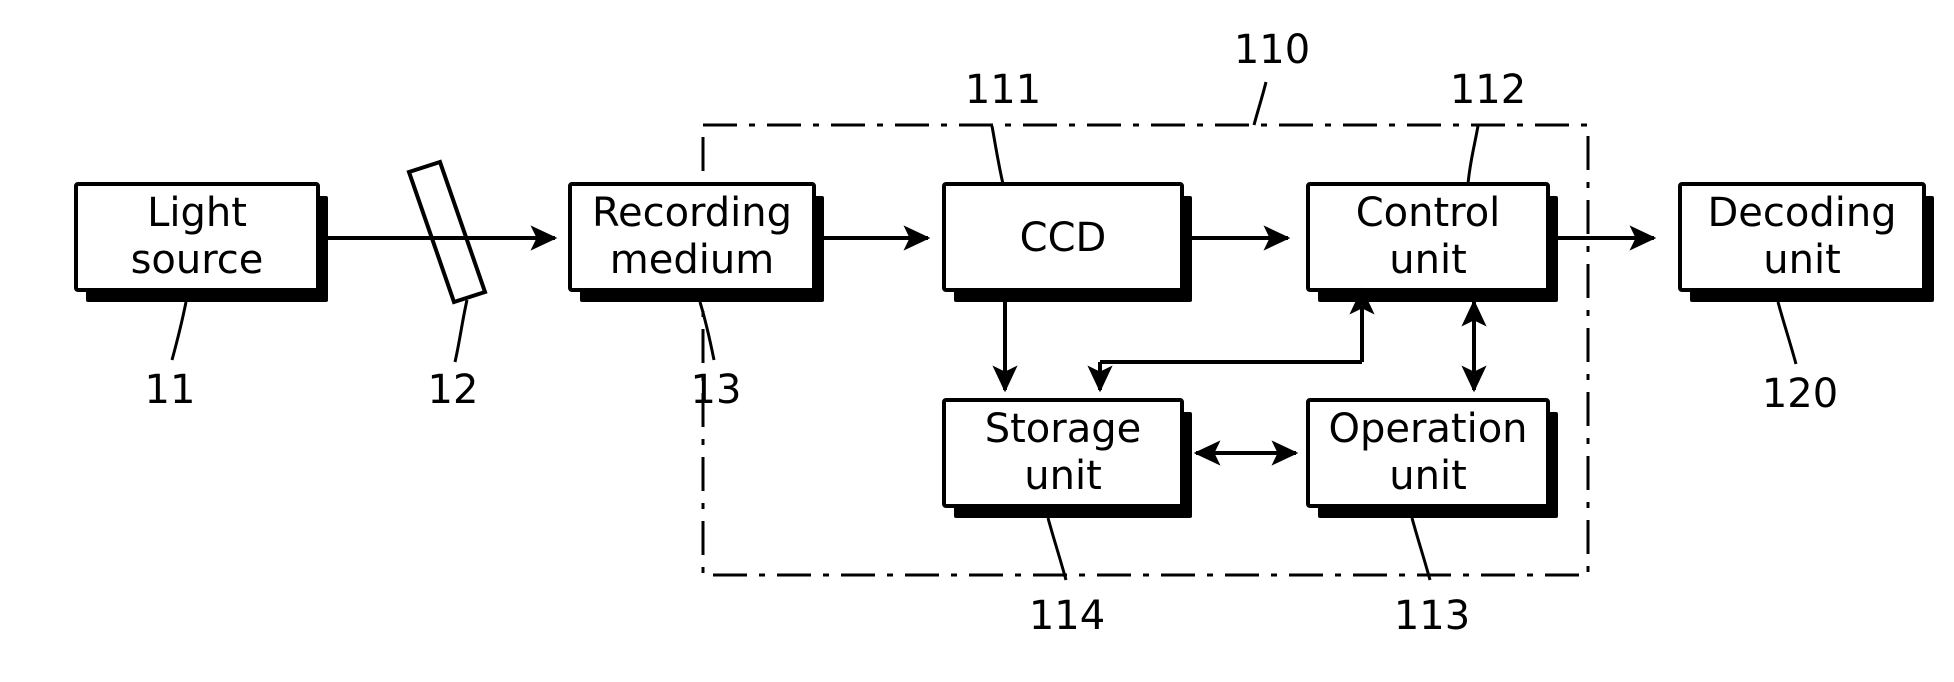 The width and height of the screenshot is (1954, 682). I want to click on light-source-label-line1: Light, so click(197, 213).